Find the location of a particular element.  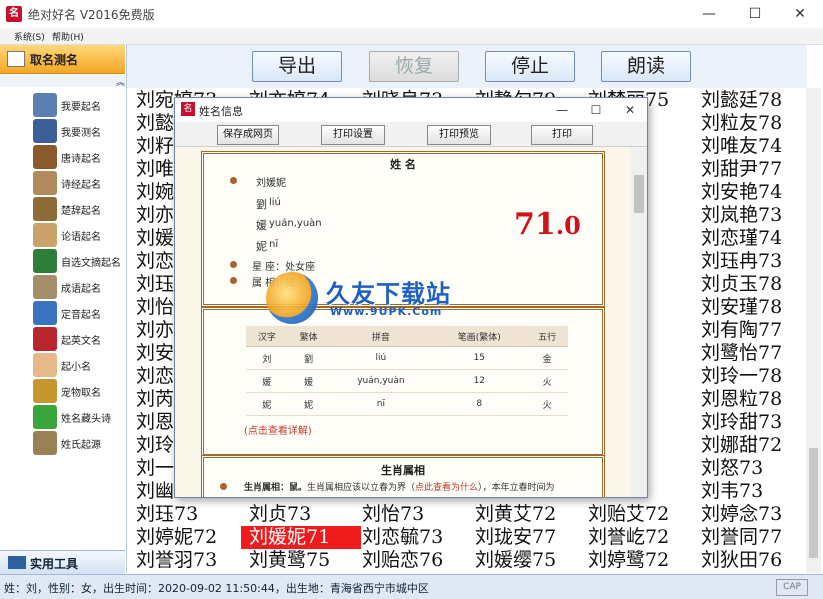

stop-button: 停止 is located at coordinates (530, 66).